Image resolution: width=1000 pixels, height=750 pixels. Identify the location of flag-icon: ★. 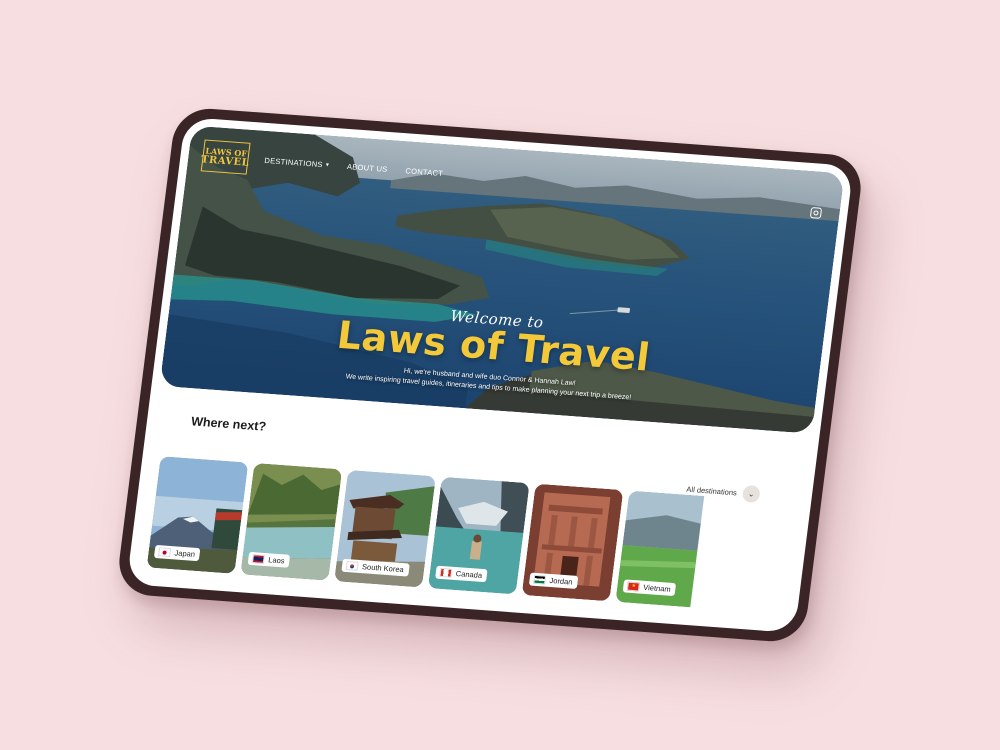
(633, 586).